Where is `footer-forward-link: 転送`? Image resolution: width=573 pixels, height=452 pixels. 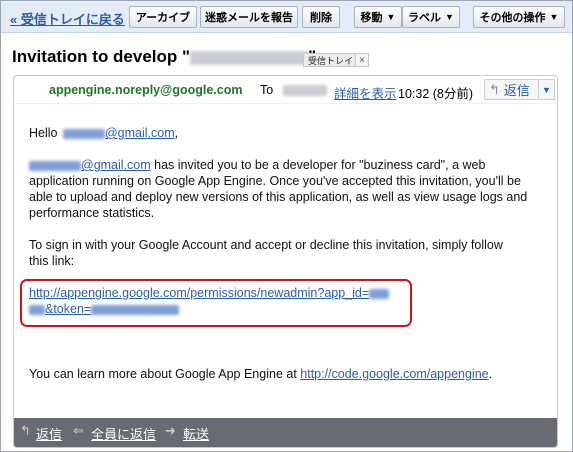
footer-forward-link: 転送 is located at coordinates (196, 433).